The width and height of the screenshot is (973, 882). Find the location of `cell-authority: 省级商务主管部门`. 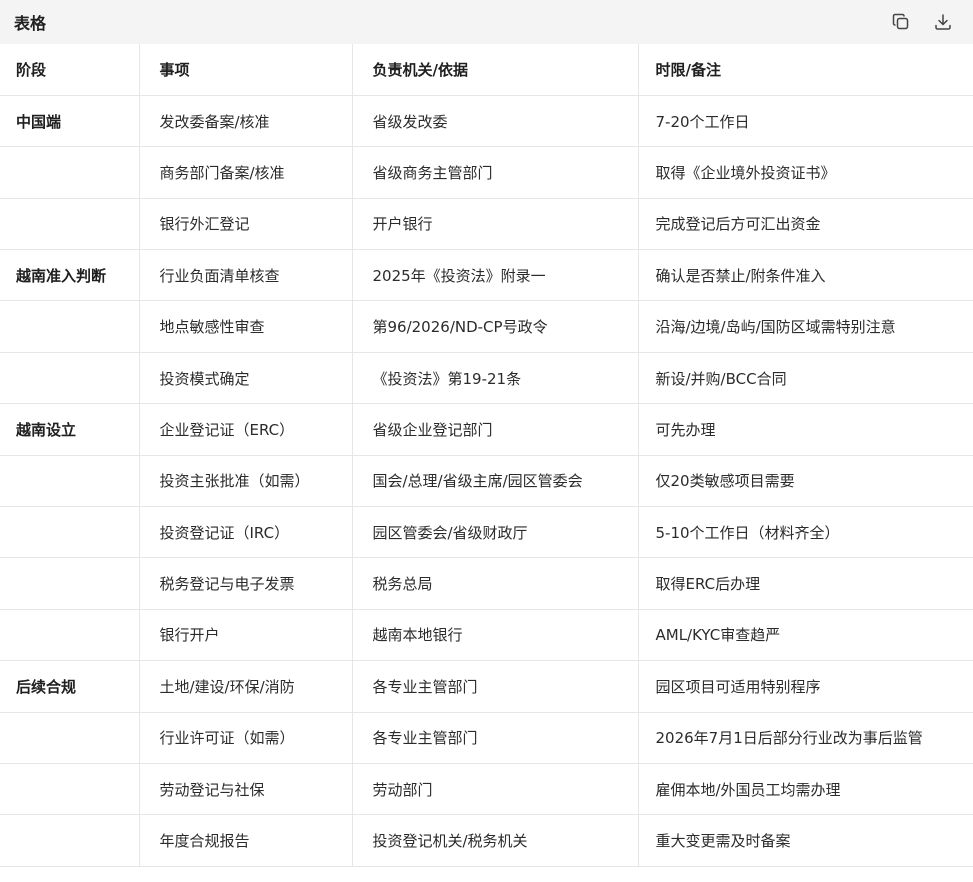

cell-authority: 省级商务主管部门 is located at coordinates (495, 172).